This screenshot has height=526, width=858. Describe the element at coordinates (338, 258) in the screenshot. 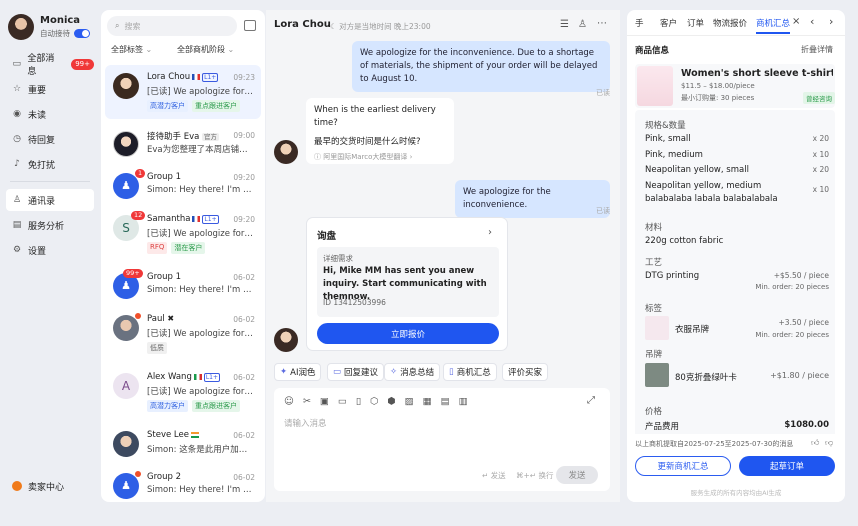

I see `detail-label: 详细需求` at that location.